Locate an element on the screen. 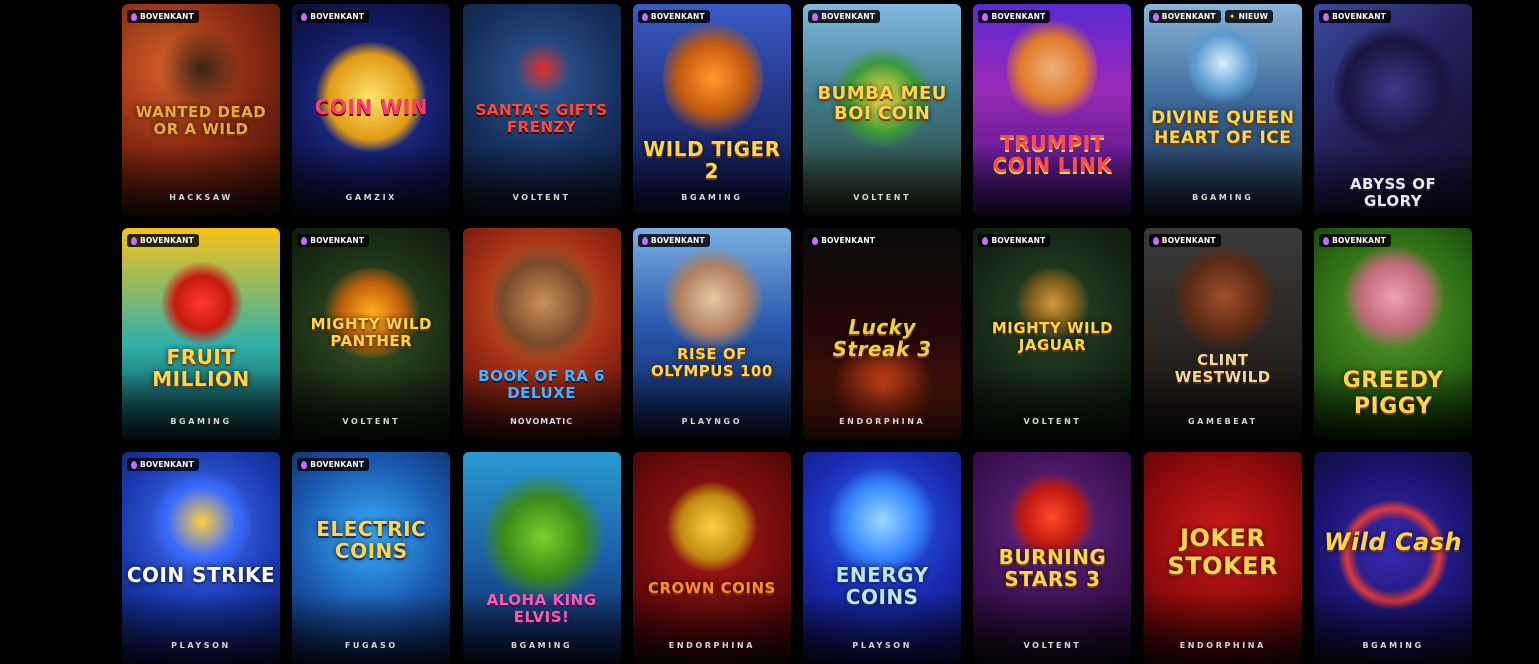 Image resolution: width=1539 pixels, height=664 pixels. anubis-icon is located at coordinates (1394, 89).